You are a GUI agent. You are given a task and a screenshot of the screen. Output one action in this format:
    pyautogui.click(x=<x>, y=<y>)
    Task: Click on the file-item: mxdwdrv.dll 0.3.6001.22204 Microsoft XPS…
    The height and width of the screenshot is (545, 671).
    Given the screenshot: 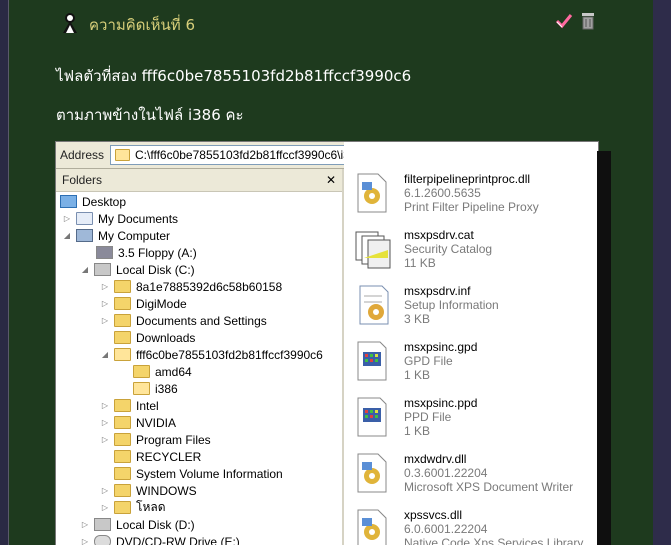 What is the action you would take?
    pyautogui.click(x=463, y=473)
    